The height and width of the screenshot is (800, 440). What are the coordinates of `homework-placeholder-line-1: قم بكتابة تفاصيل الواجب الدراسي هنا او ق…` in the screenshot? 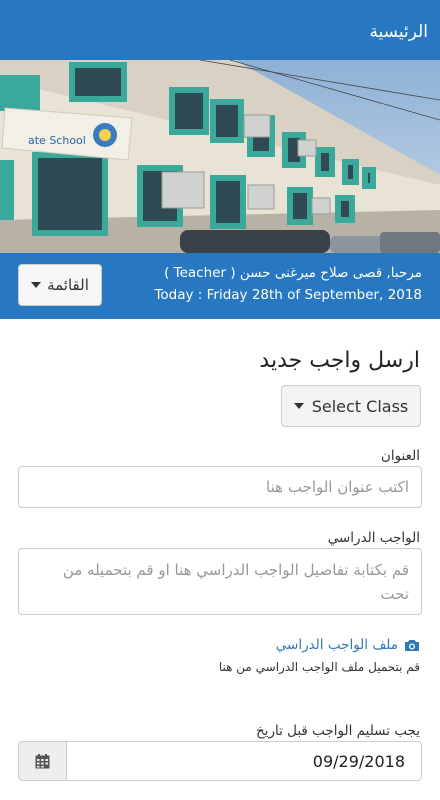 It's located at (235, 570).